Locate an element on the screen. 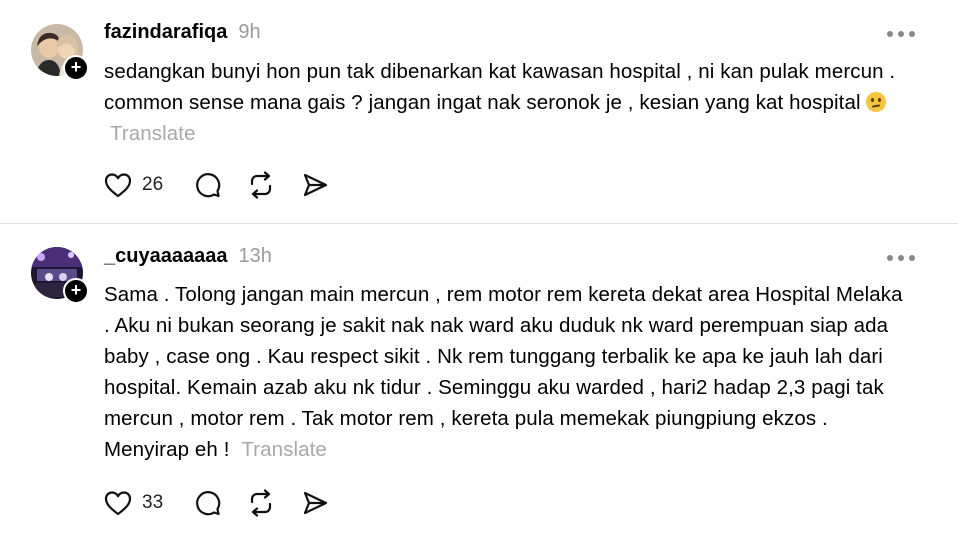 The height and width of the screenshot is (538, 958). post-header: fazindarafiqa 9h is located at coordinates (182, 34).